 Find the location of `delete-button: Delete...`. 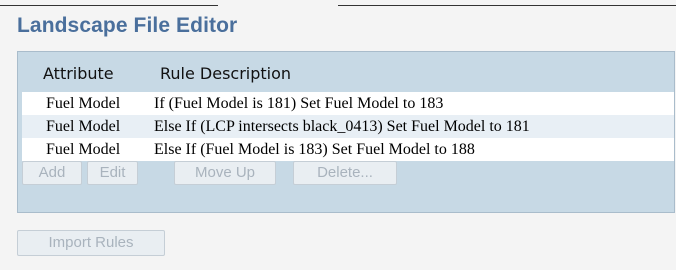

delete-button: Delete... is located at coordinates (345, 173).